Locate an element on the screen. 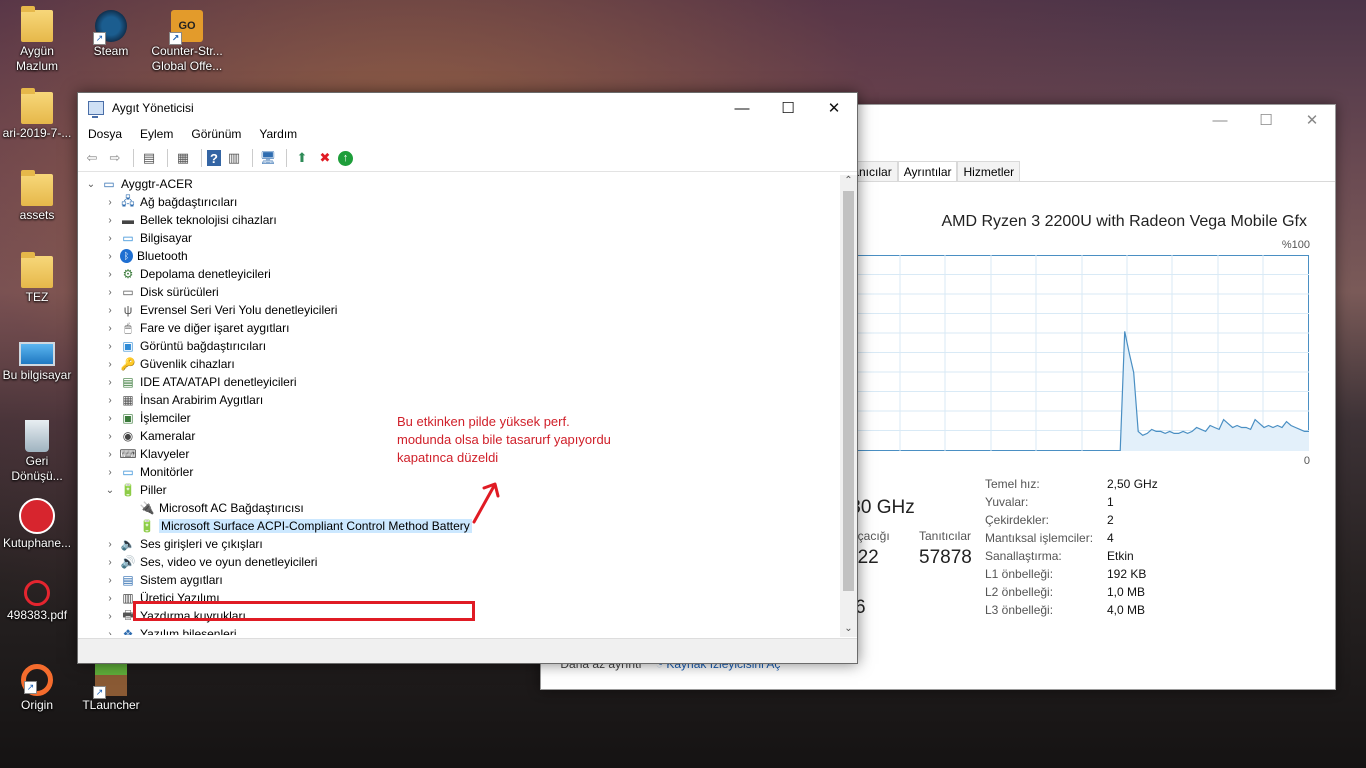 Image resolution: width=1366 pixels, height=768 pixels. desktop-icon-tez: TEZ is located at coordinates (37, 278).